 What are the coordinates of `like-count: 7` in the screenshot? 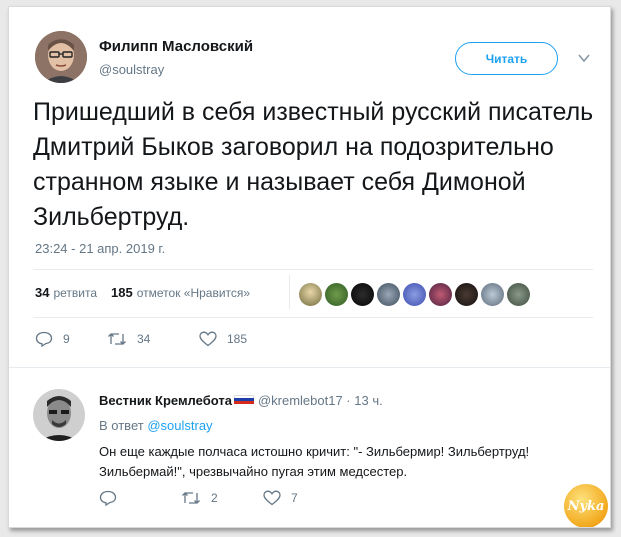 It's located at (294, 498).